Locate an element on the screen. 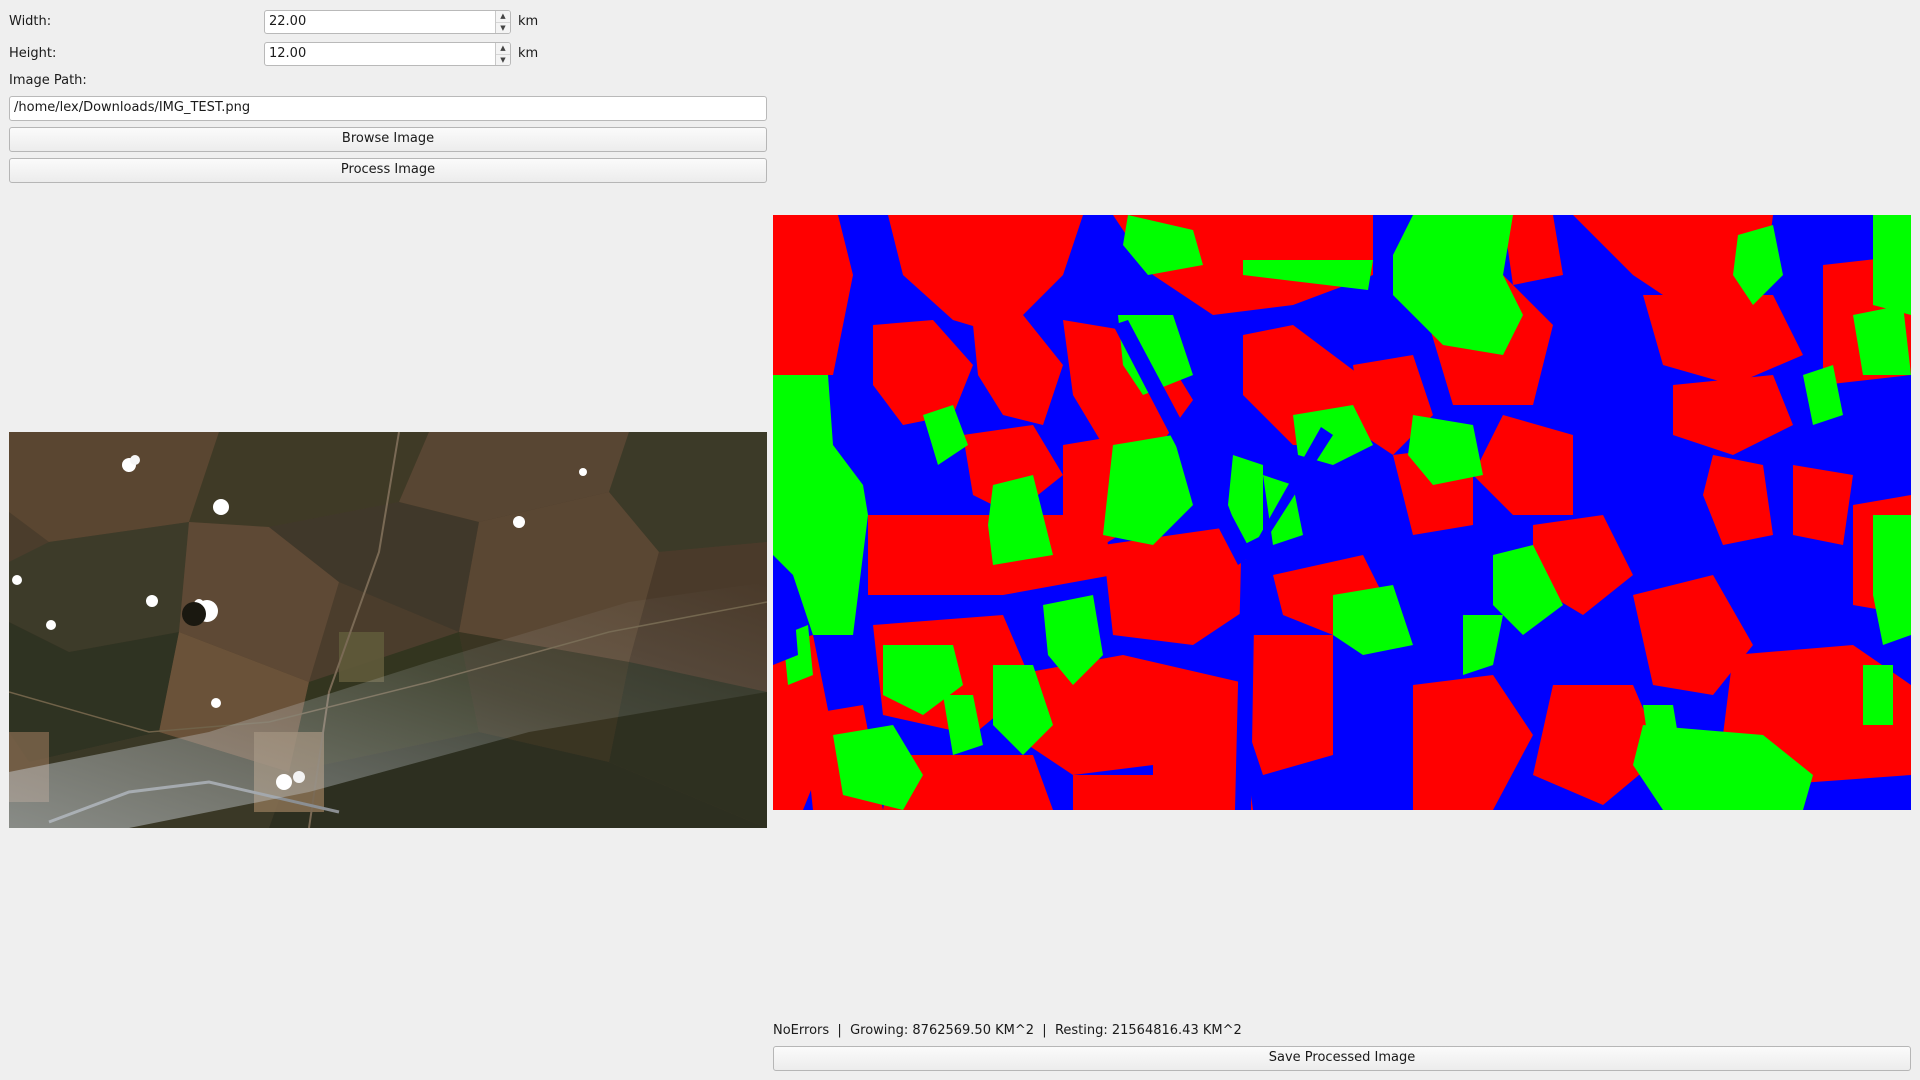  height-spinbox: 12.00 ▲ ▼ is located at coordinates (387, 54).